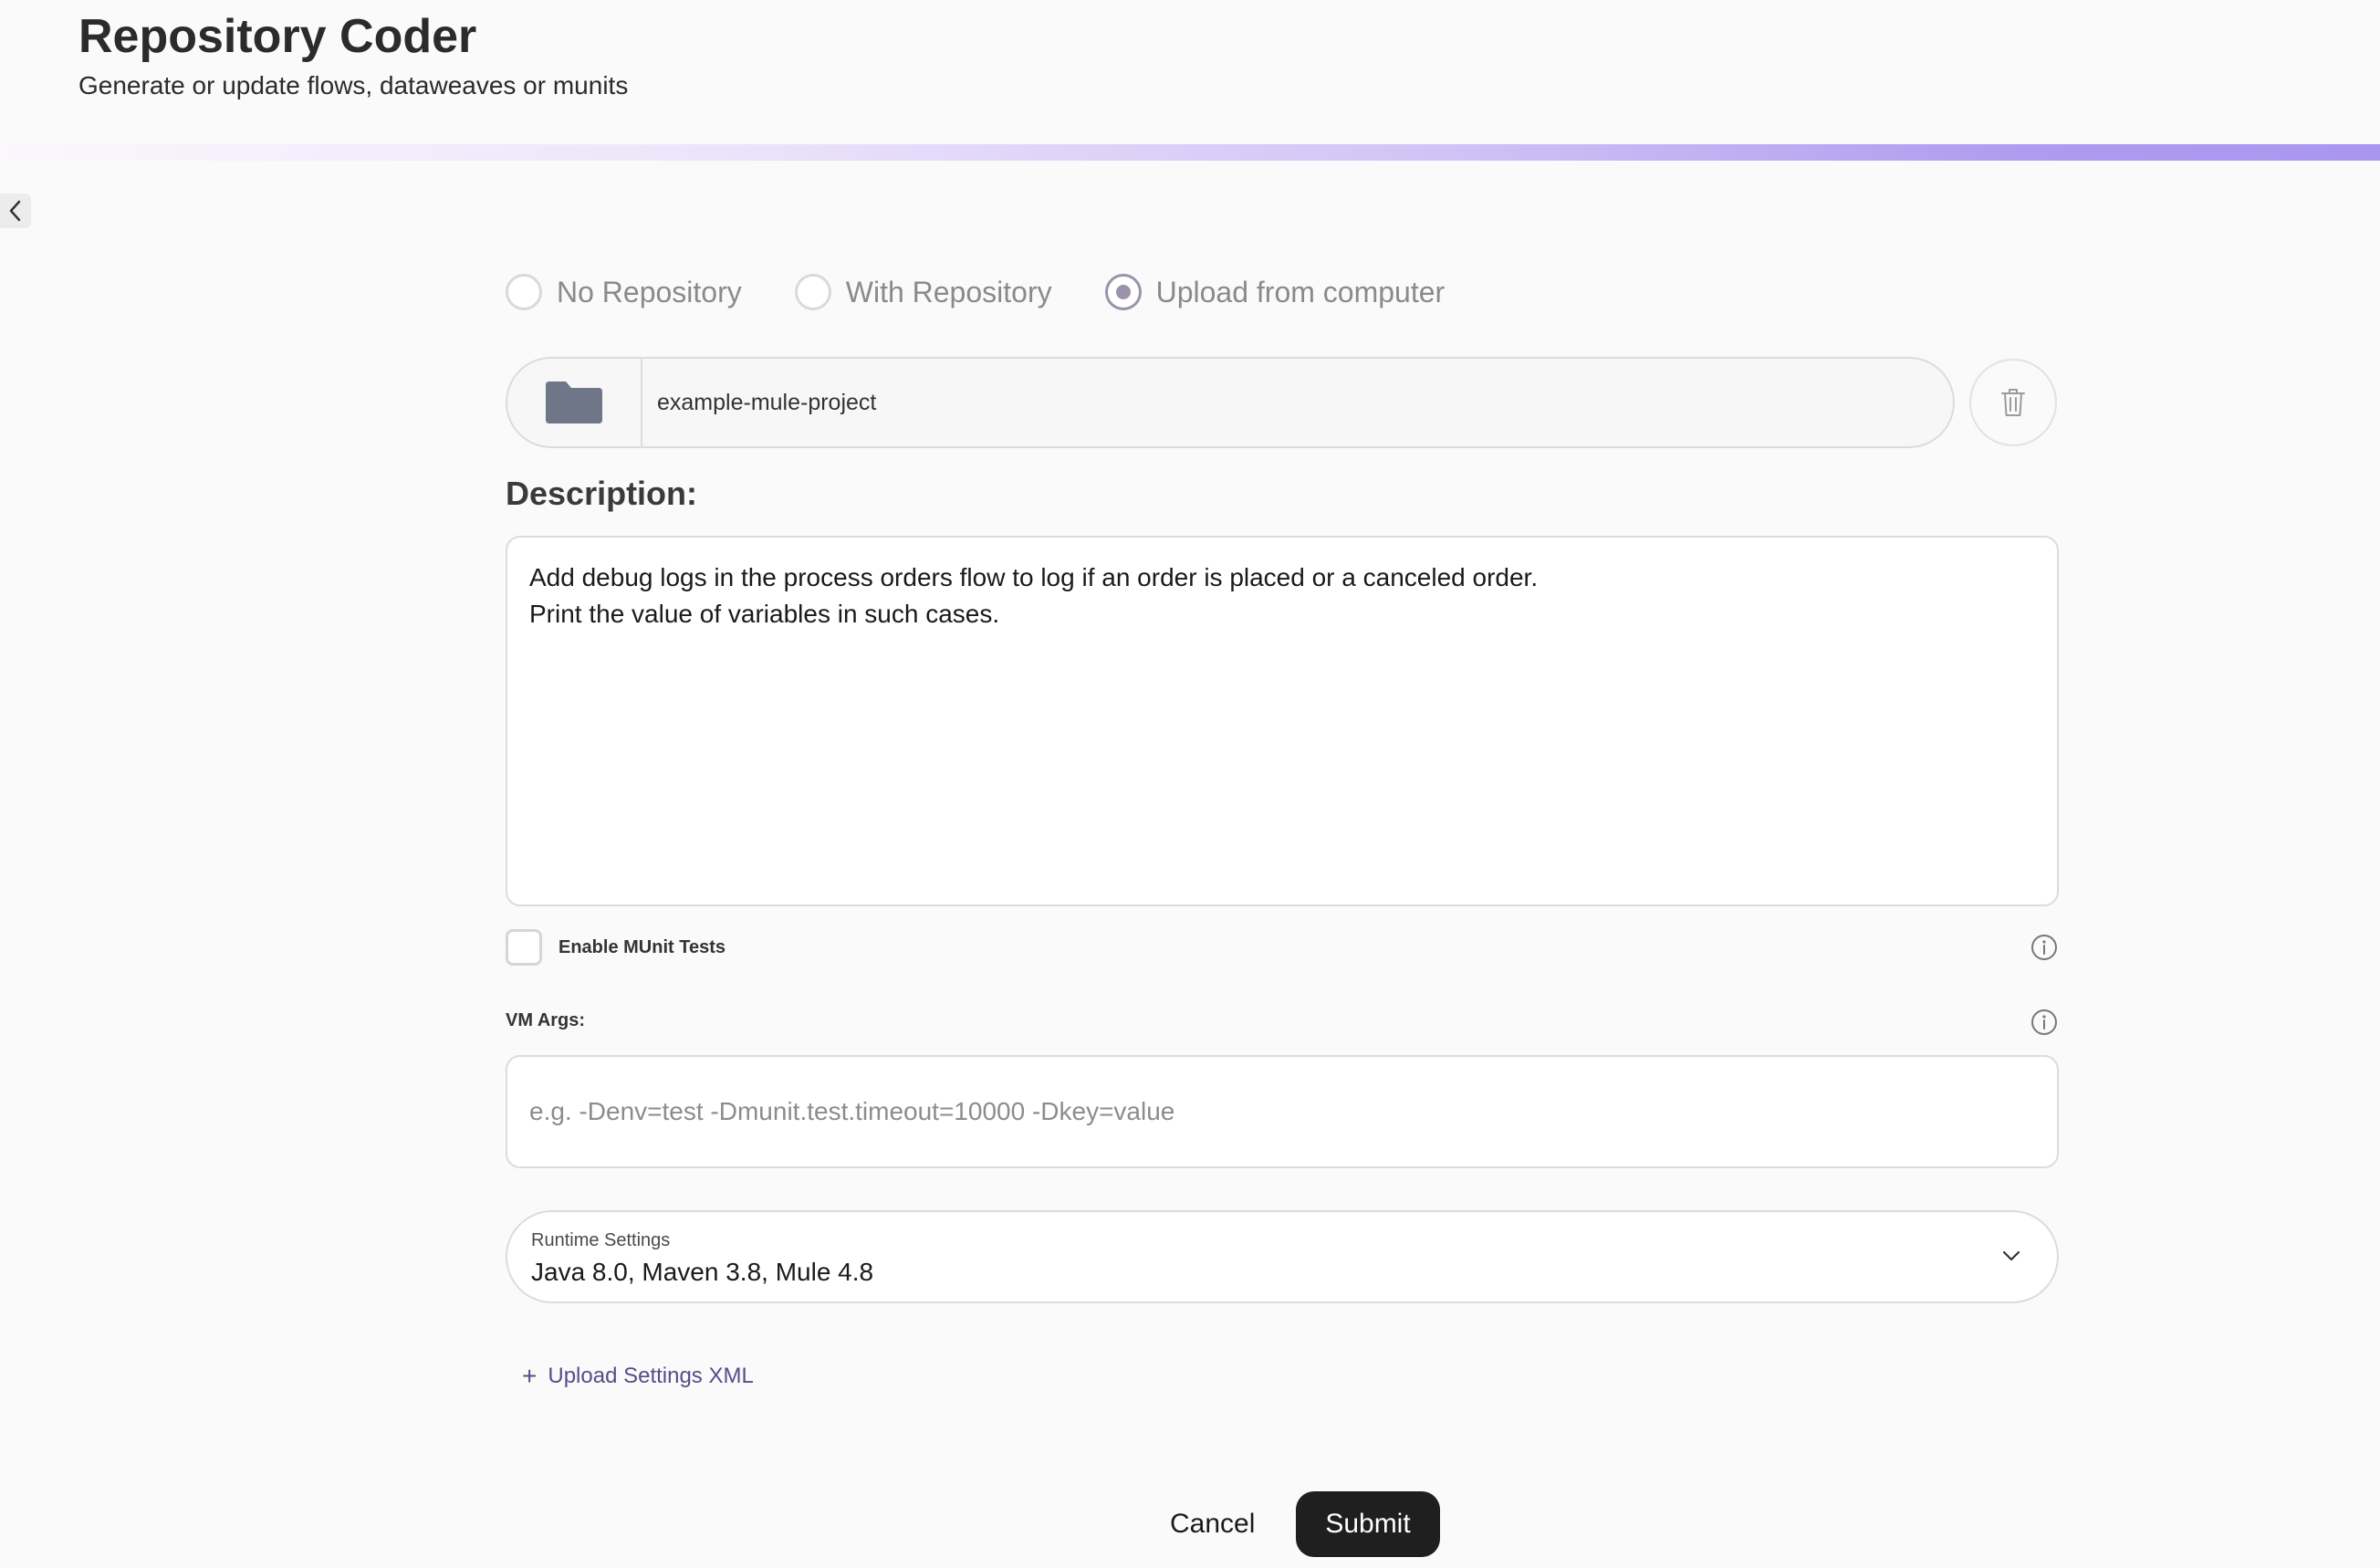  Describe the element at coordinates (767, 402) in the screenshot. I see `file-name: example-mule-project` at that location.